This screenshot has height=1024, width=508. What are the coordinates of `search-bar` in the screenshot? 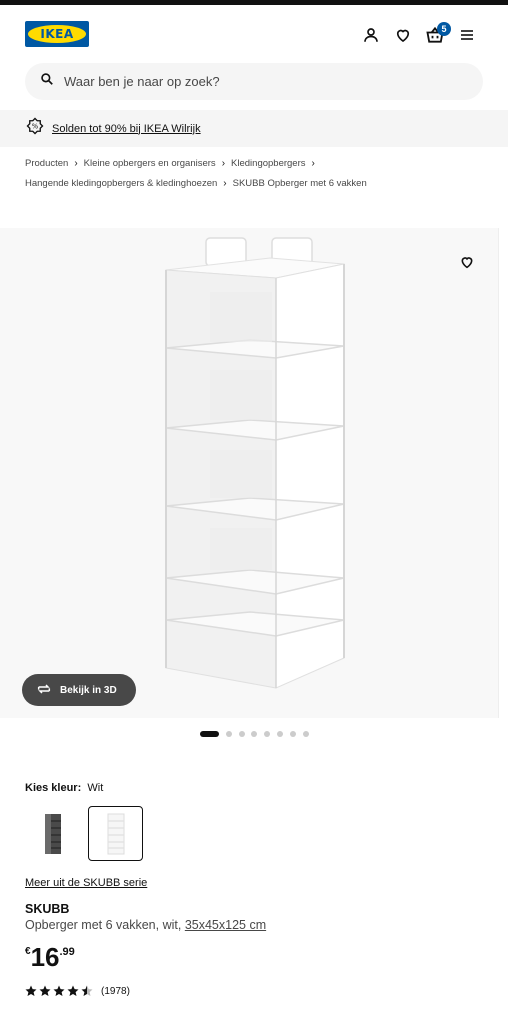 It's located at (254, 81).